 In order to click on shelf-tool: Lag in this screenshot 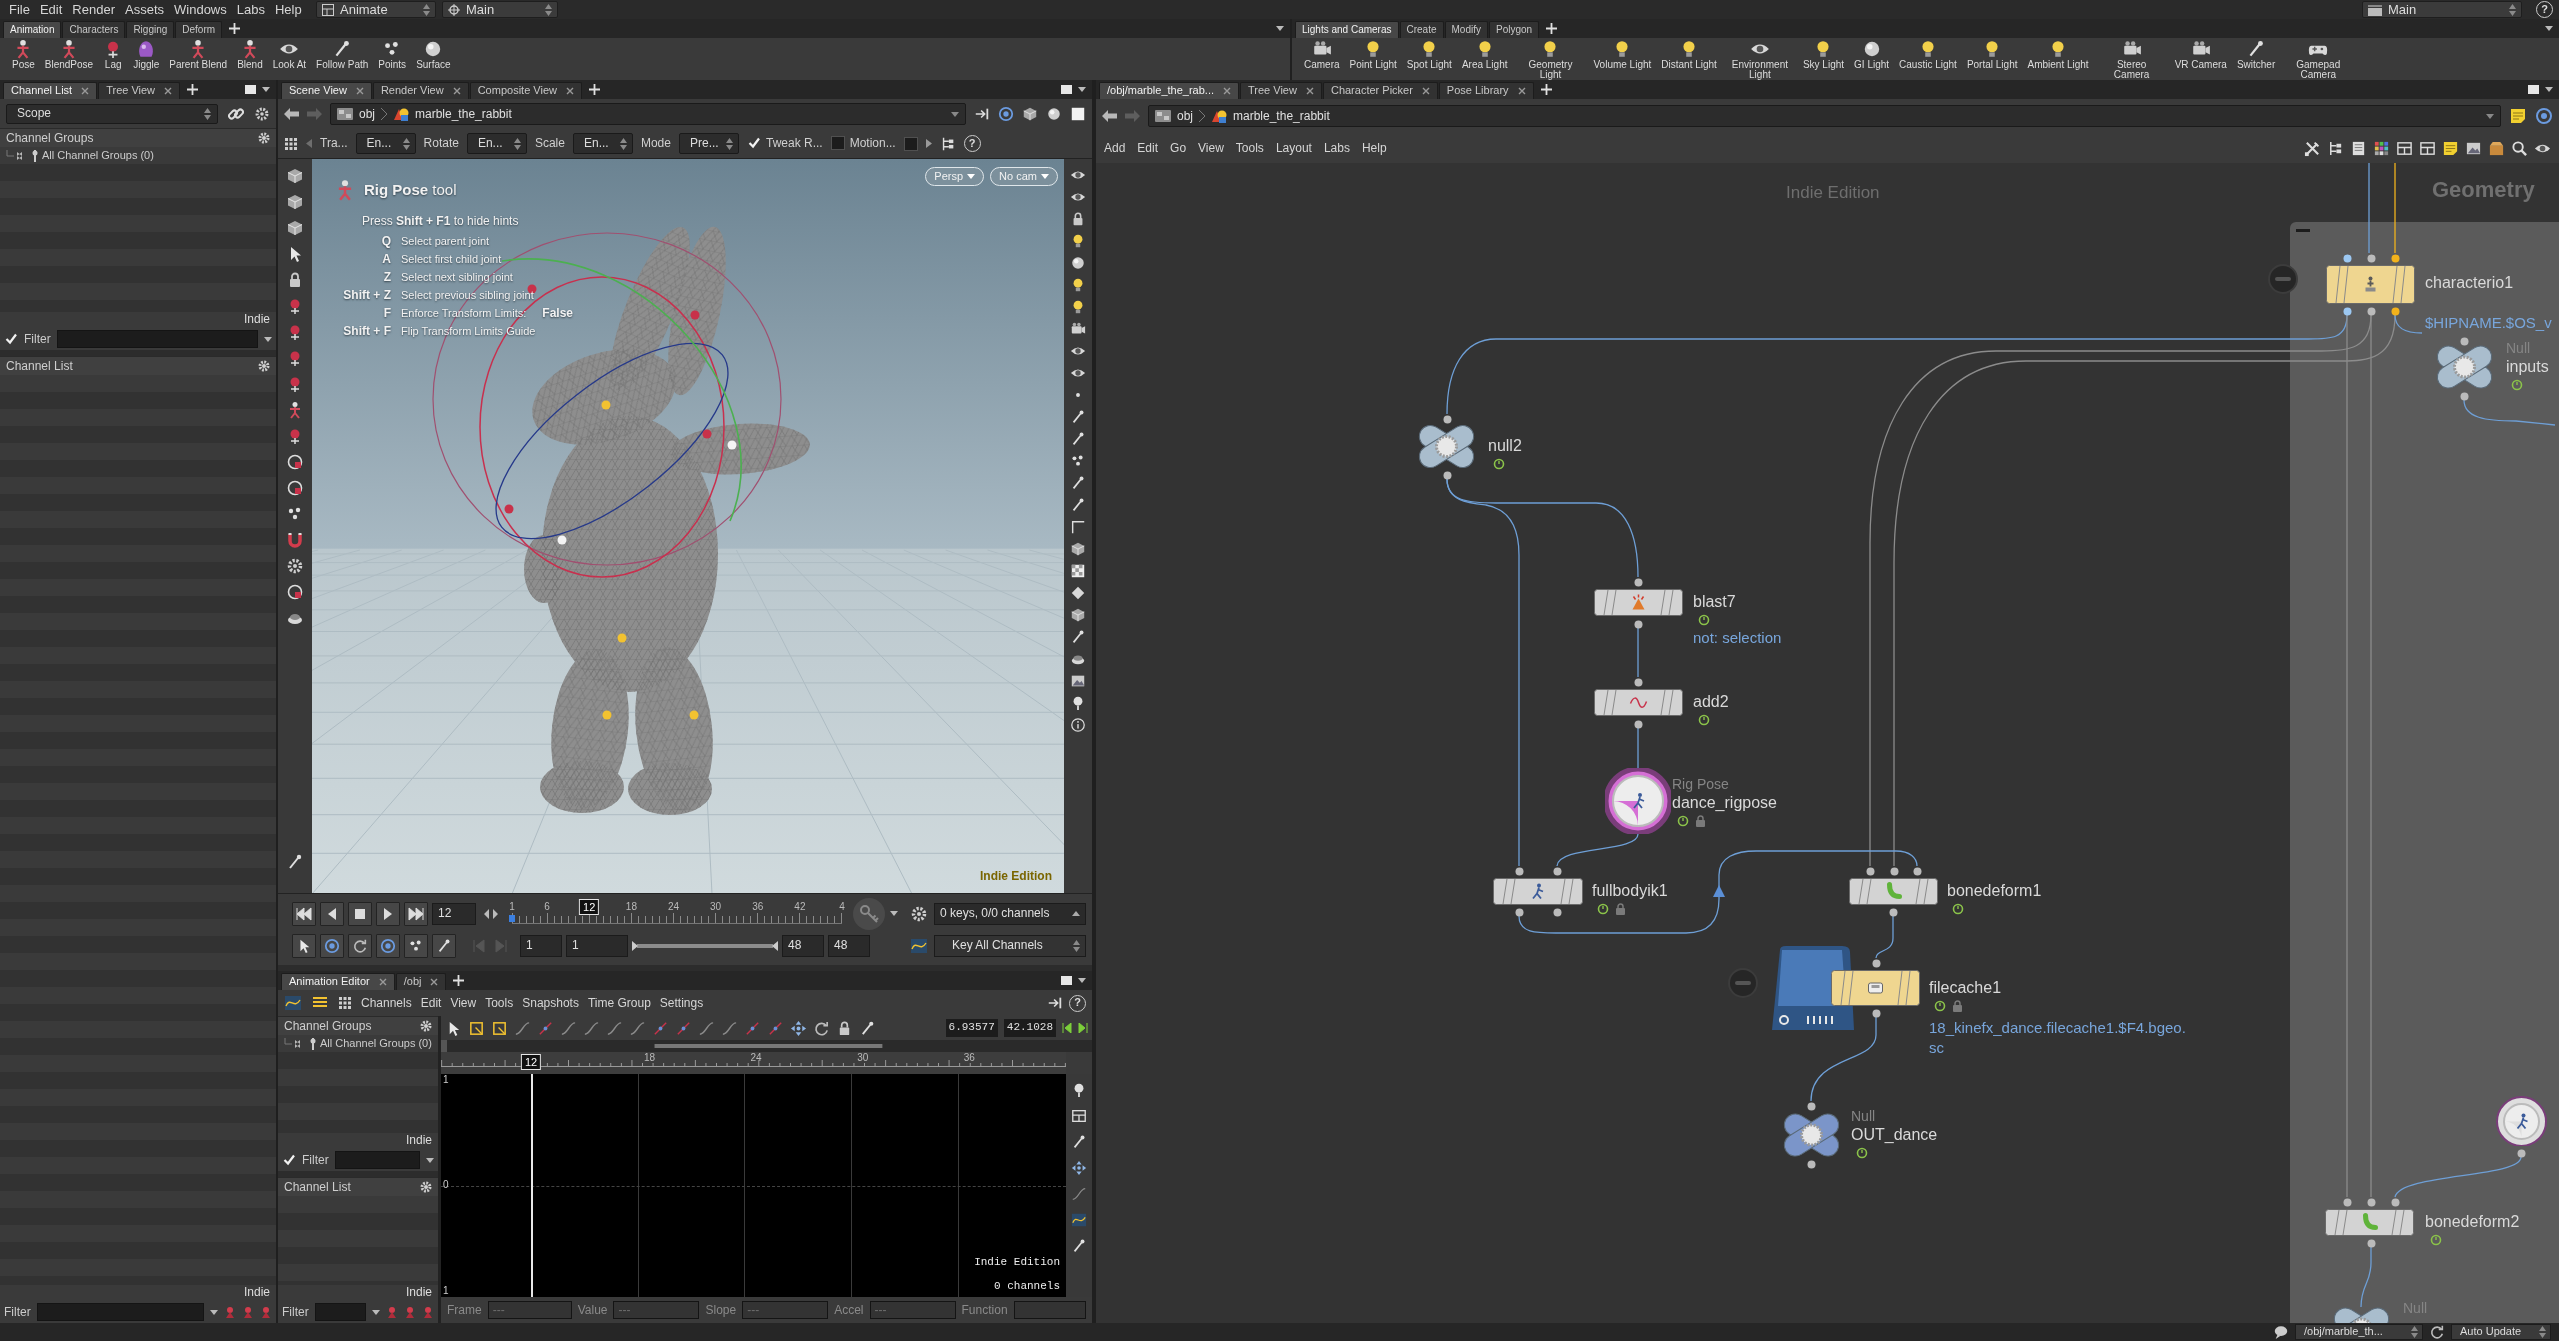, I will do `click(113, 54)`.